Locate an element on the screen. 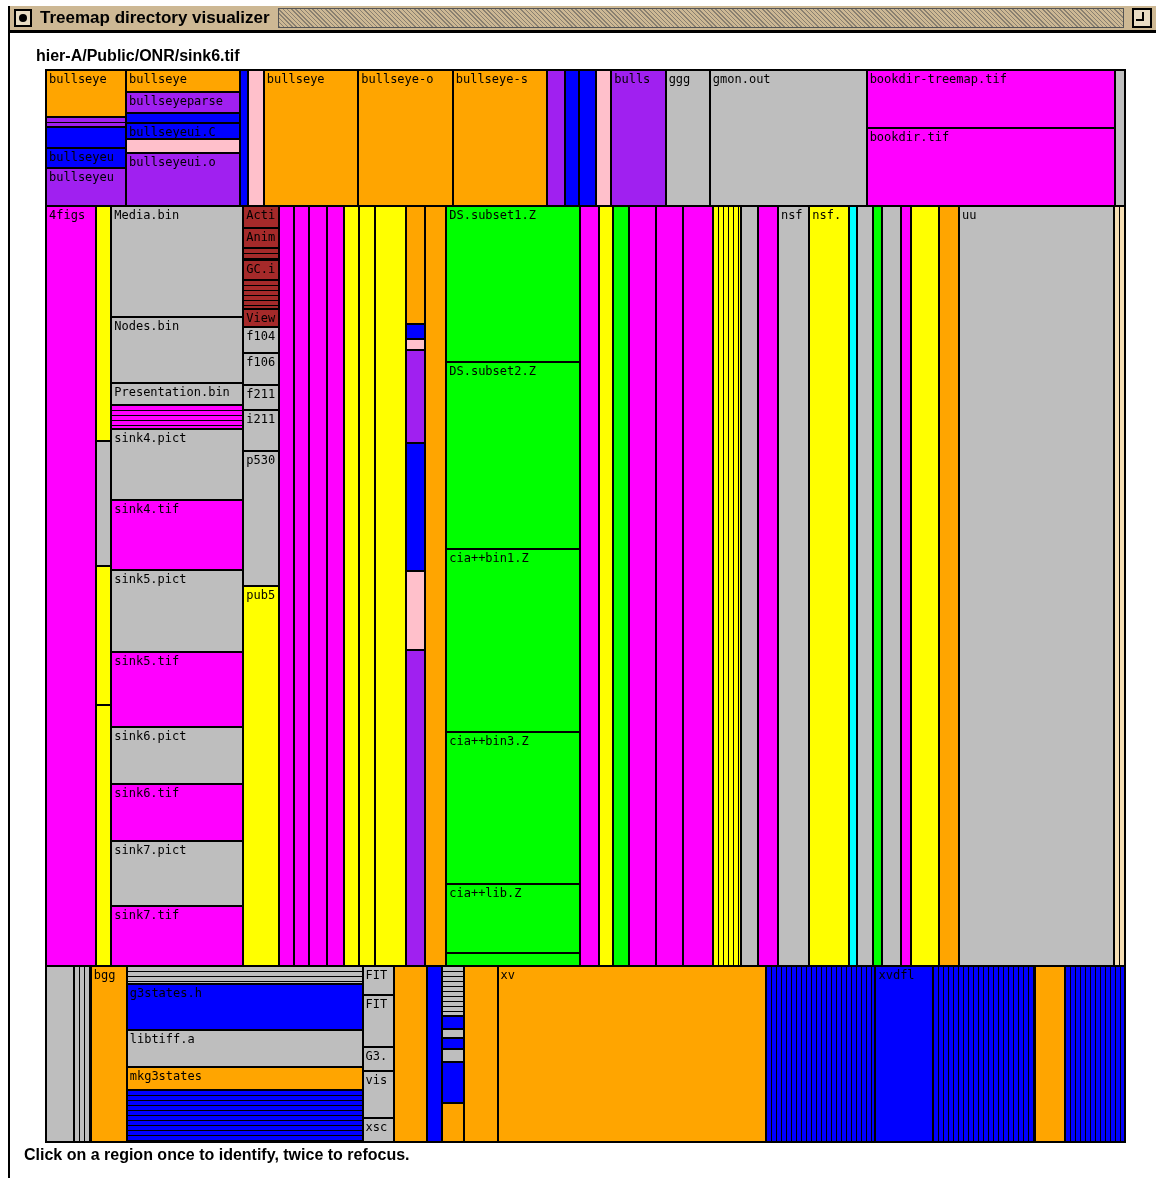 This screenshot has height=1178, width=1156. file-tile: p530 is located at coordinates (261, 519).